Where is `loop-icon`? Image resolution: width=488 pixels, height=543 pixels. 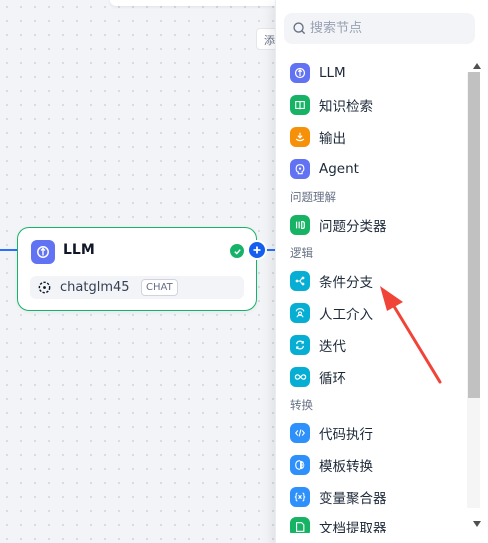
loop-icon is located at coordinates (300, 377).